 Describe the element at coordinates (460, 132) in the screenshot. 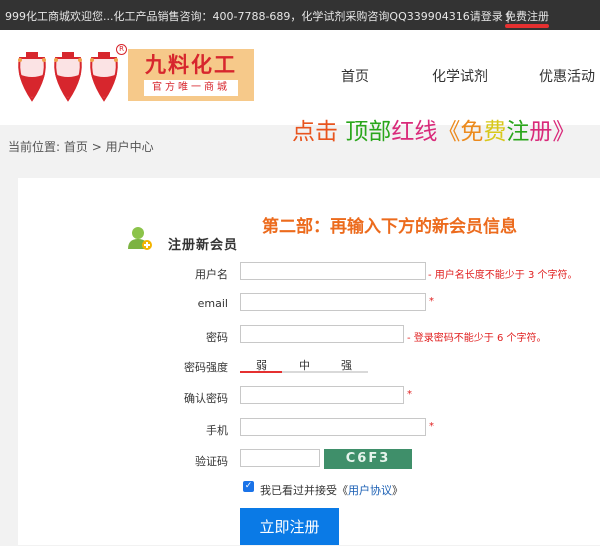

I see `banner-seg: 《免` at that location.